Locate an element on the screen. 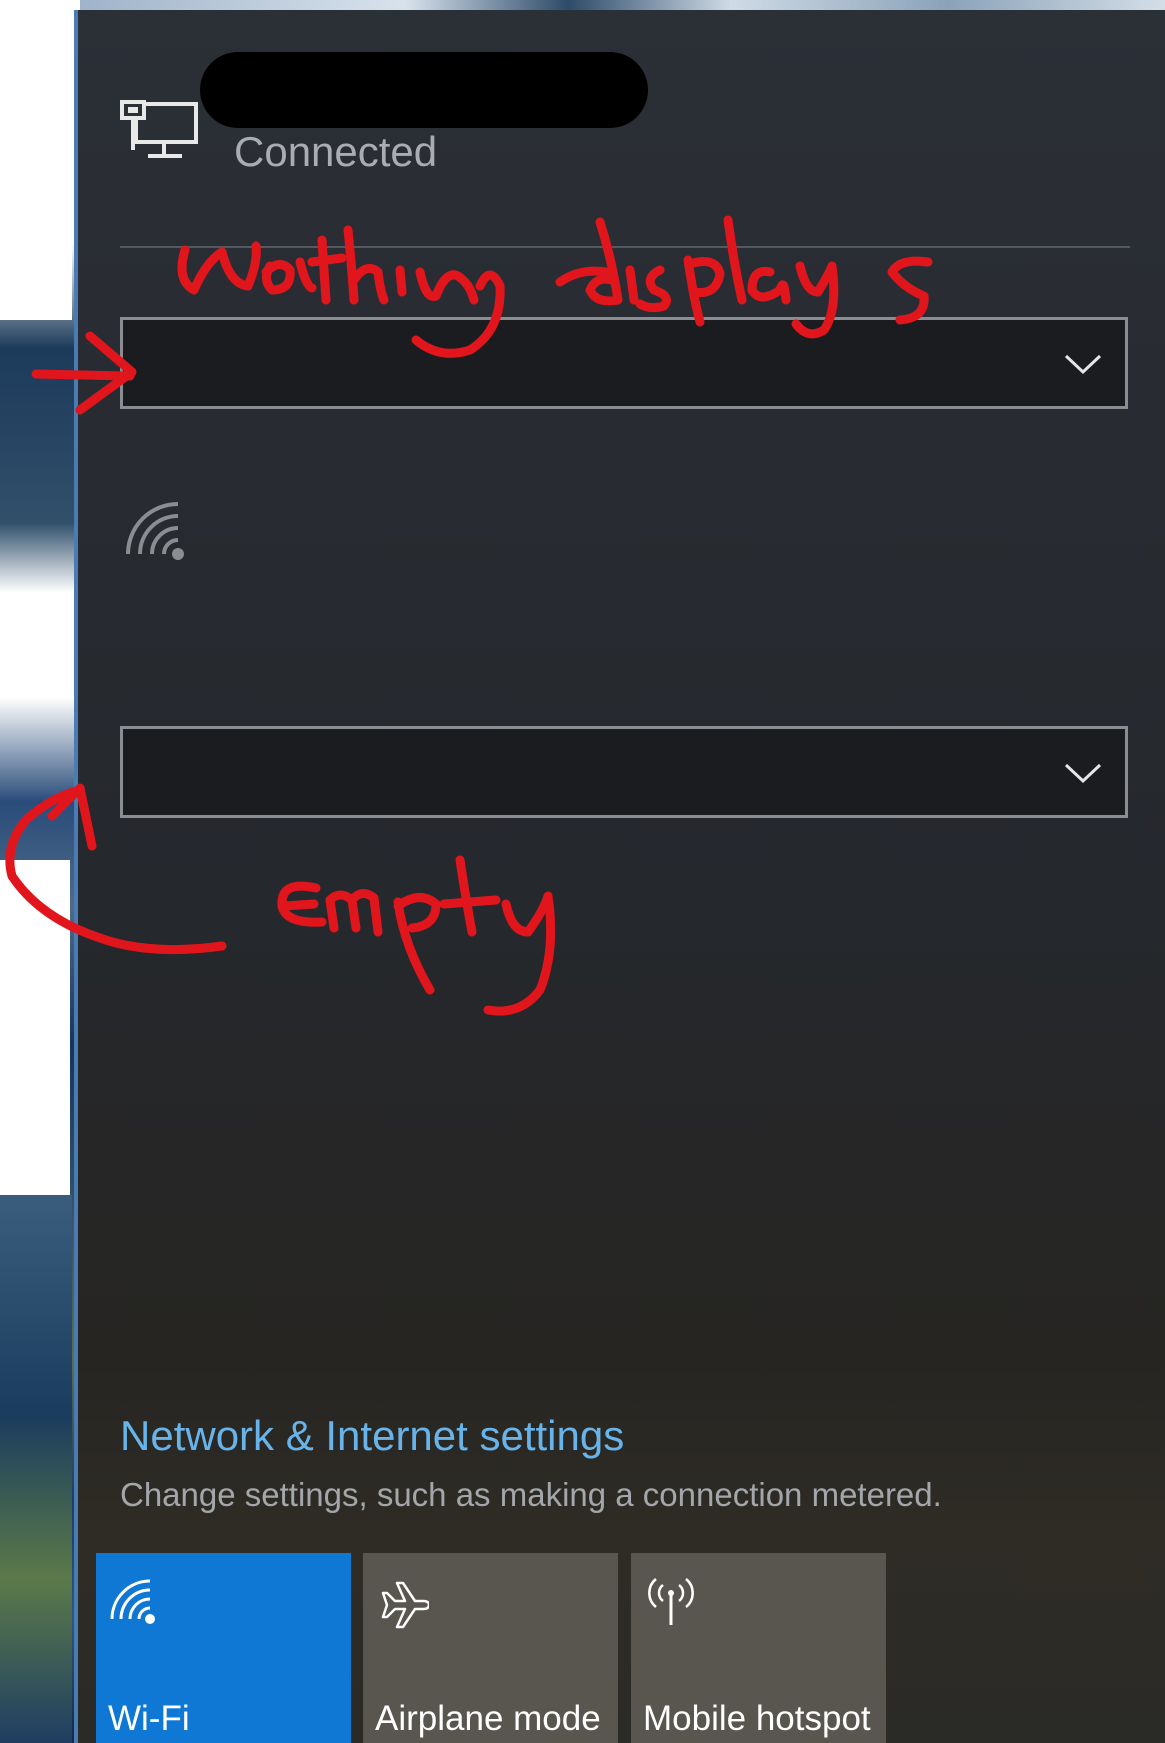 Image resolution: width=1165 pixels, height=1743 pixels. wifi-toggle-tile: Wi-Fi is located at coordinates (223, 1648).